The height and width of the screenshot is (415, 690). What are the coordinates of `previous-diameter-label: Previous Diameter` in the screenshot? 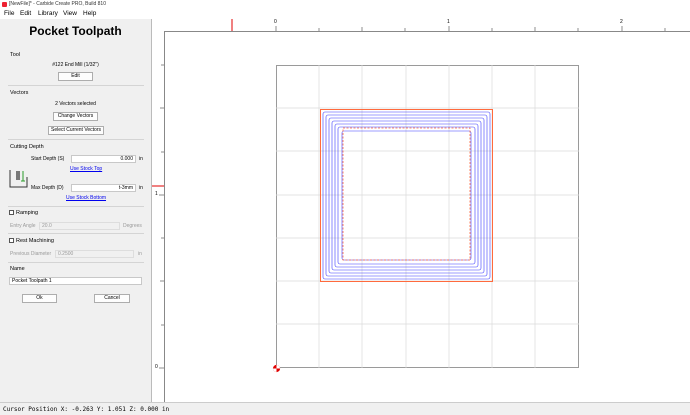 It's located at (31, 254).